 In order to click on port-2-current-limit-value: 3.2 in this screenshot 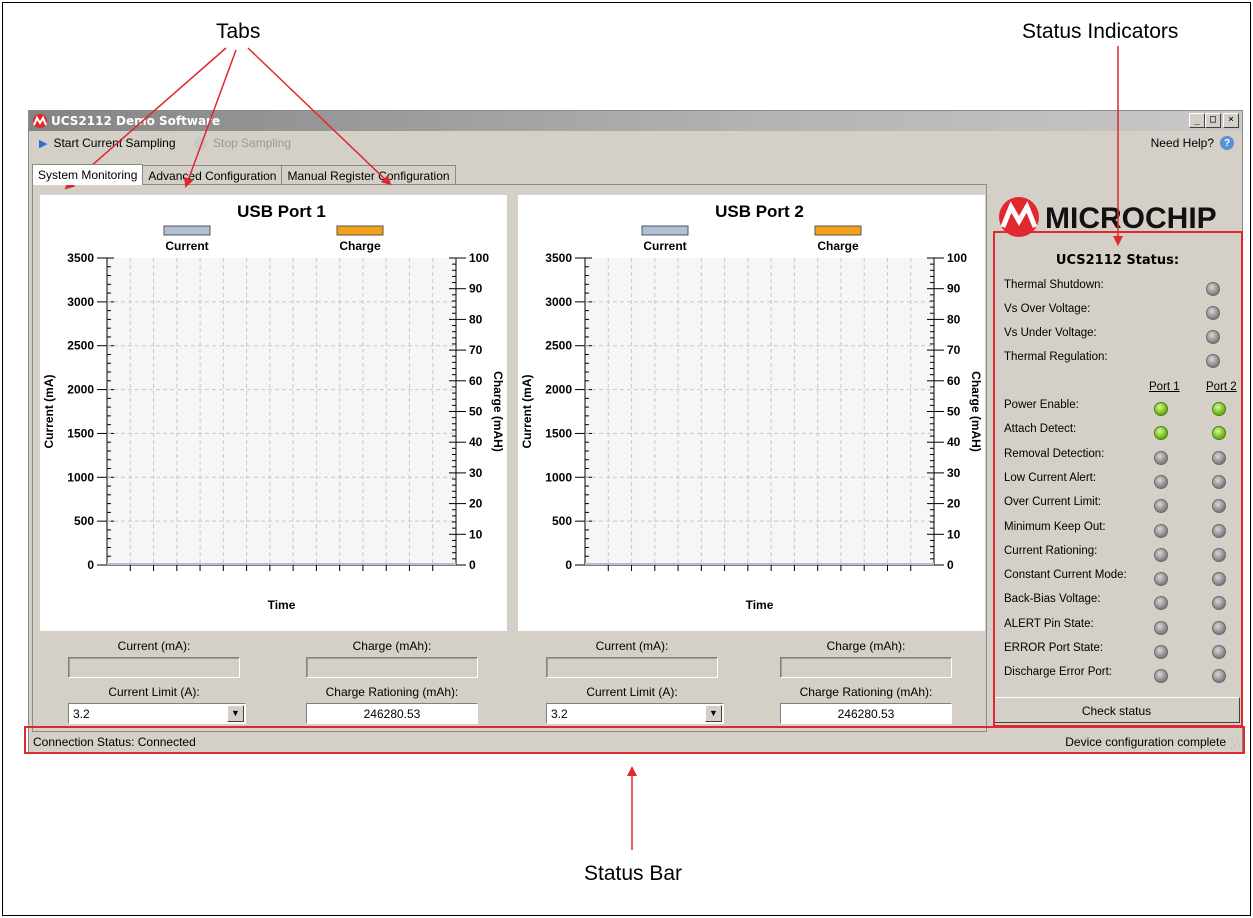, I will do `click(559, 714)`.